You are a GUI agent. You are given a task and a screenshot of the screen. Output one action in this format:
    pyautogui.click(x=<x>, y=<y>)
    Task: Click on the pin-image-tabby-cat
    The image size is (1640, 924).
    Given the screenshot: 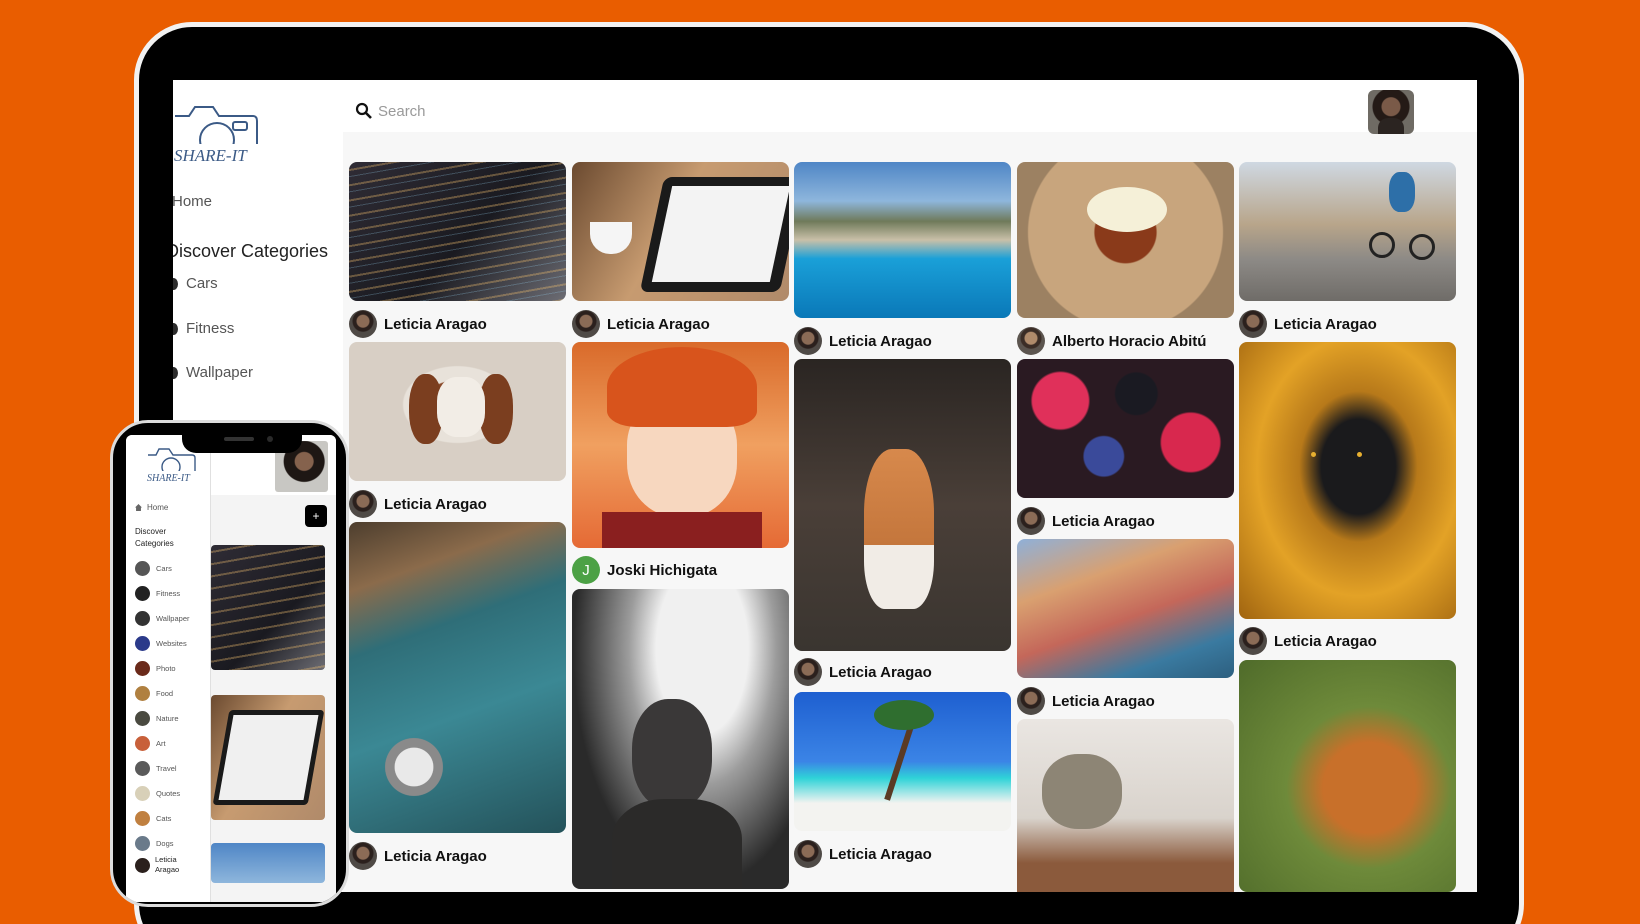 What is the action you would take?
    pyautogui.click(x=1125, y=805)
    